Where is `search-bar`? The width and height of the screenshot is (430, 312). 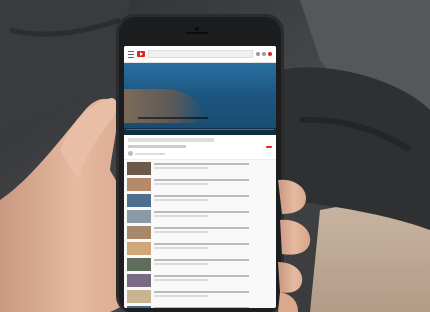
search-bar is located at coordinates (200, 54).